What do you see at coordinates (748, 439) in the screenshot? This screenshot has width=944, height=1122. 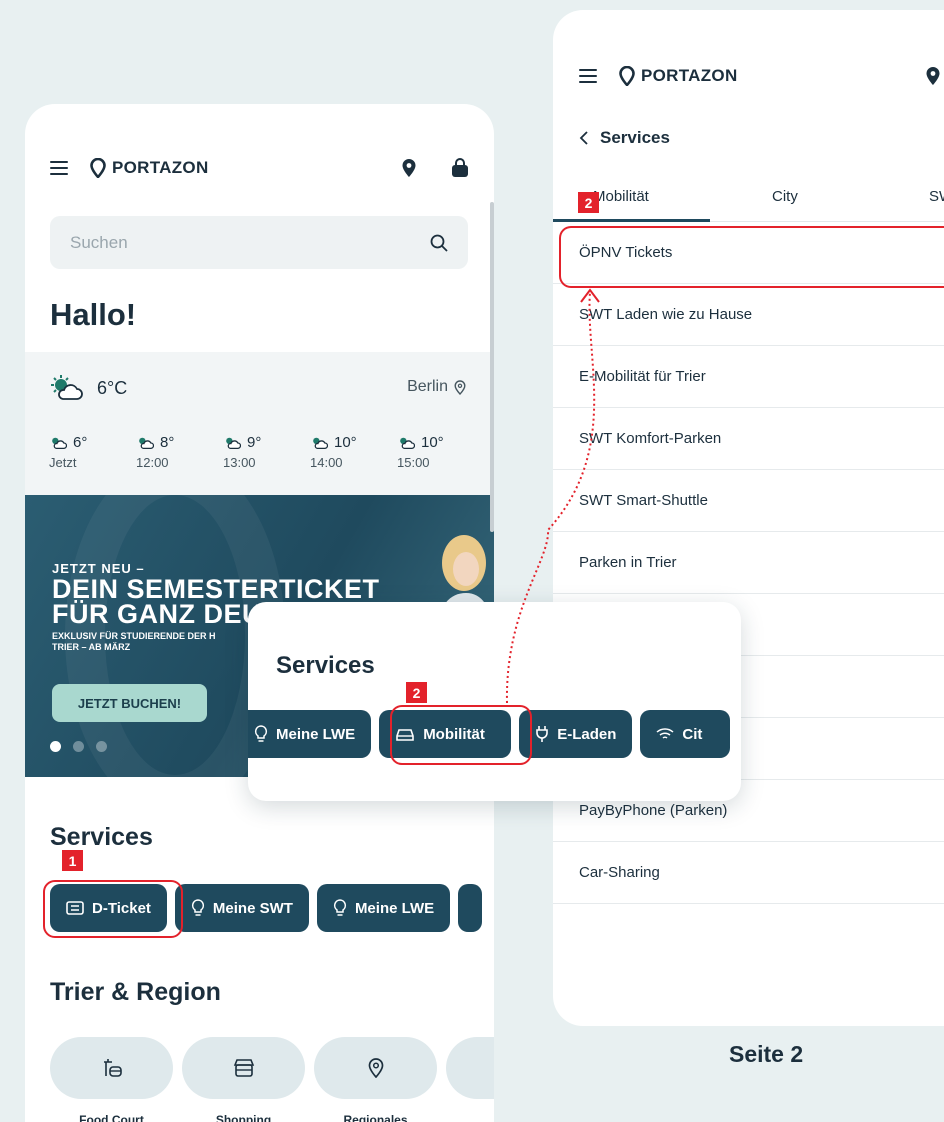 I see `list-item: SWT Komfort-Parken` at bounding box center [748, 439].